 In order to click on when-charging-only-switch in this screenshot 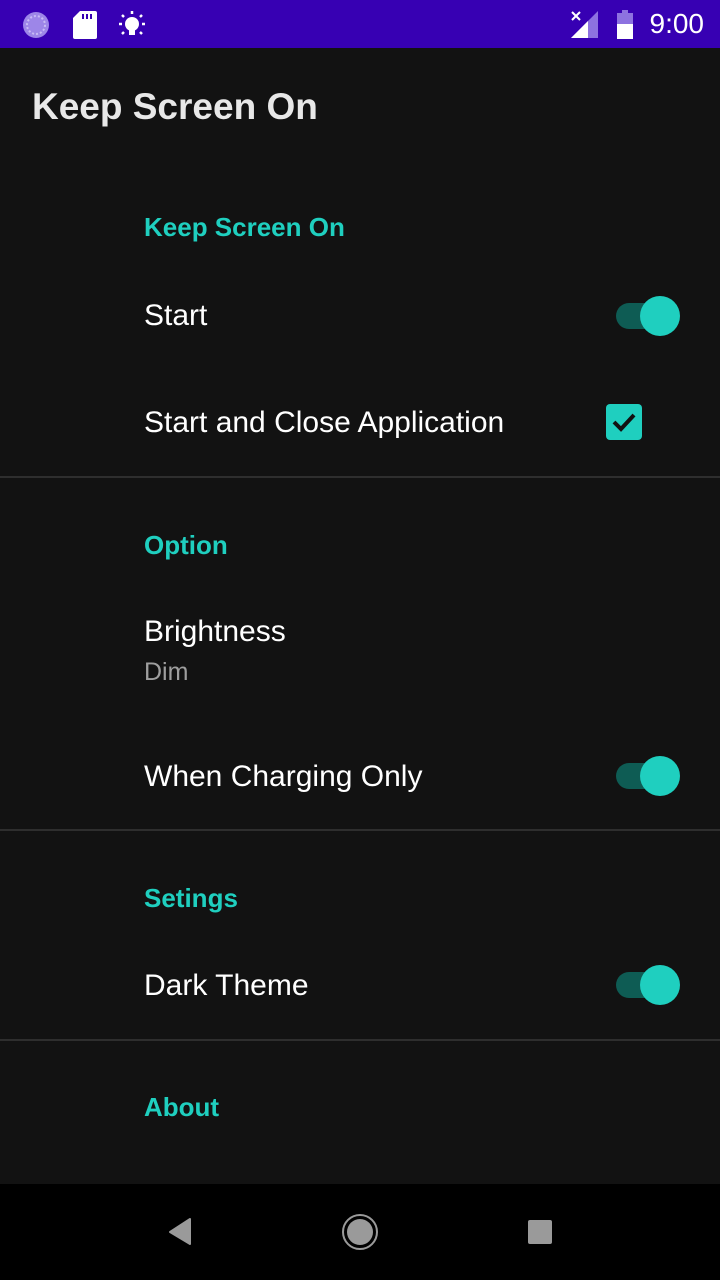, I will do `click(649, 775)`.